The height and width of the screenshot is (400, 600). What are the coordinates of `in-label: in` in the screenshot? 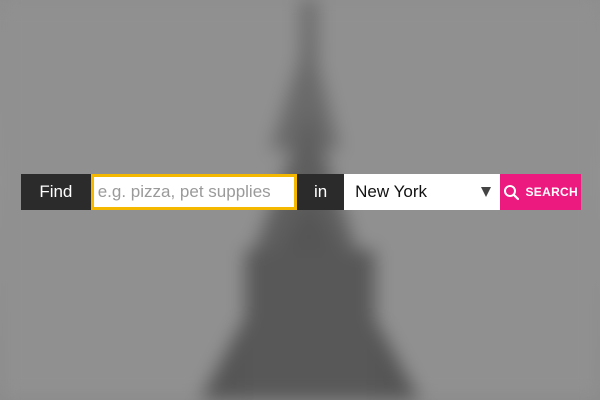 It's located at (321, 192).